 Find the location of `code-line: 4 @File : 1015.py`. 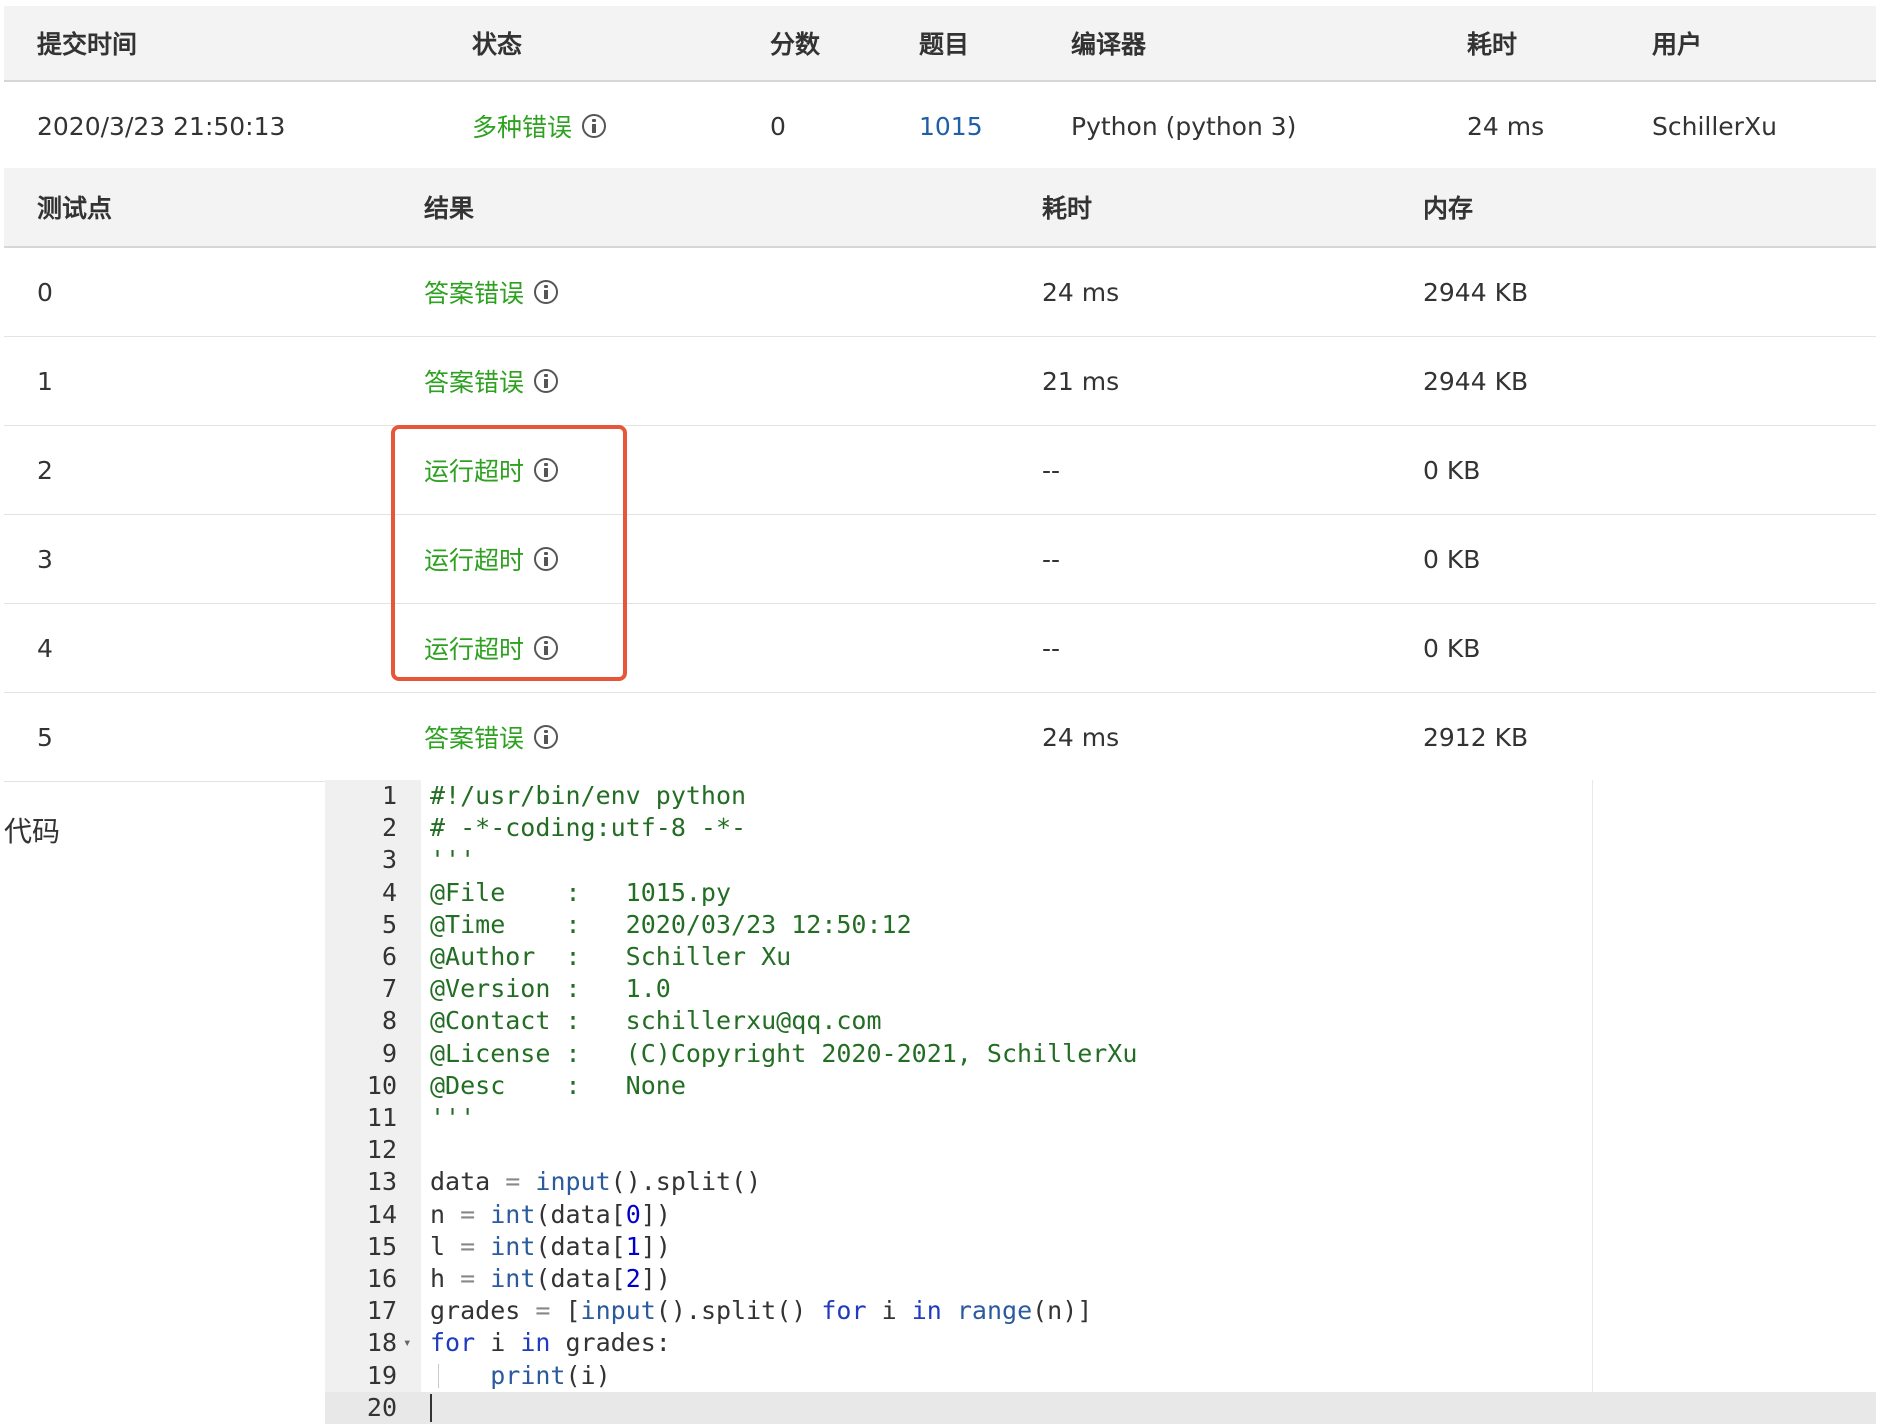

code-line: 4 @File : 1015.py is located at coordinates (1100, 893).